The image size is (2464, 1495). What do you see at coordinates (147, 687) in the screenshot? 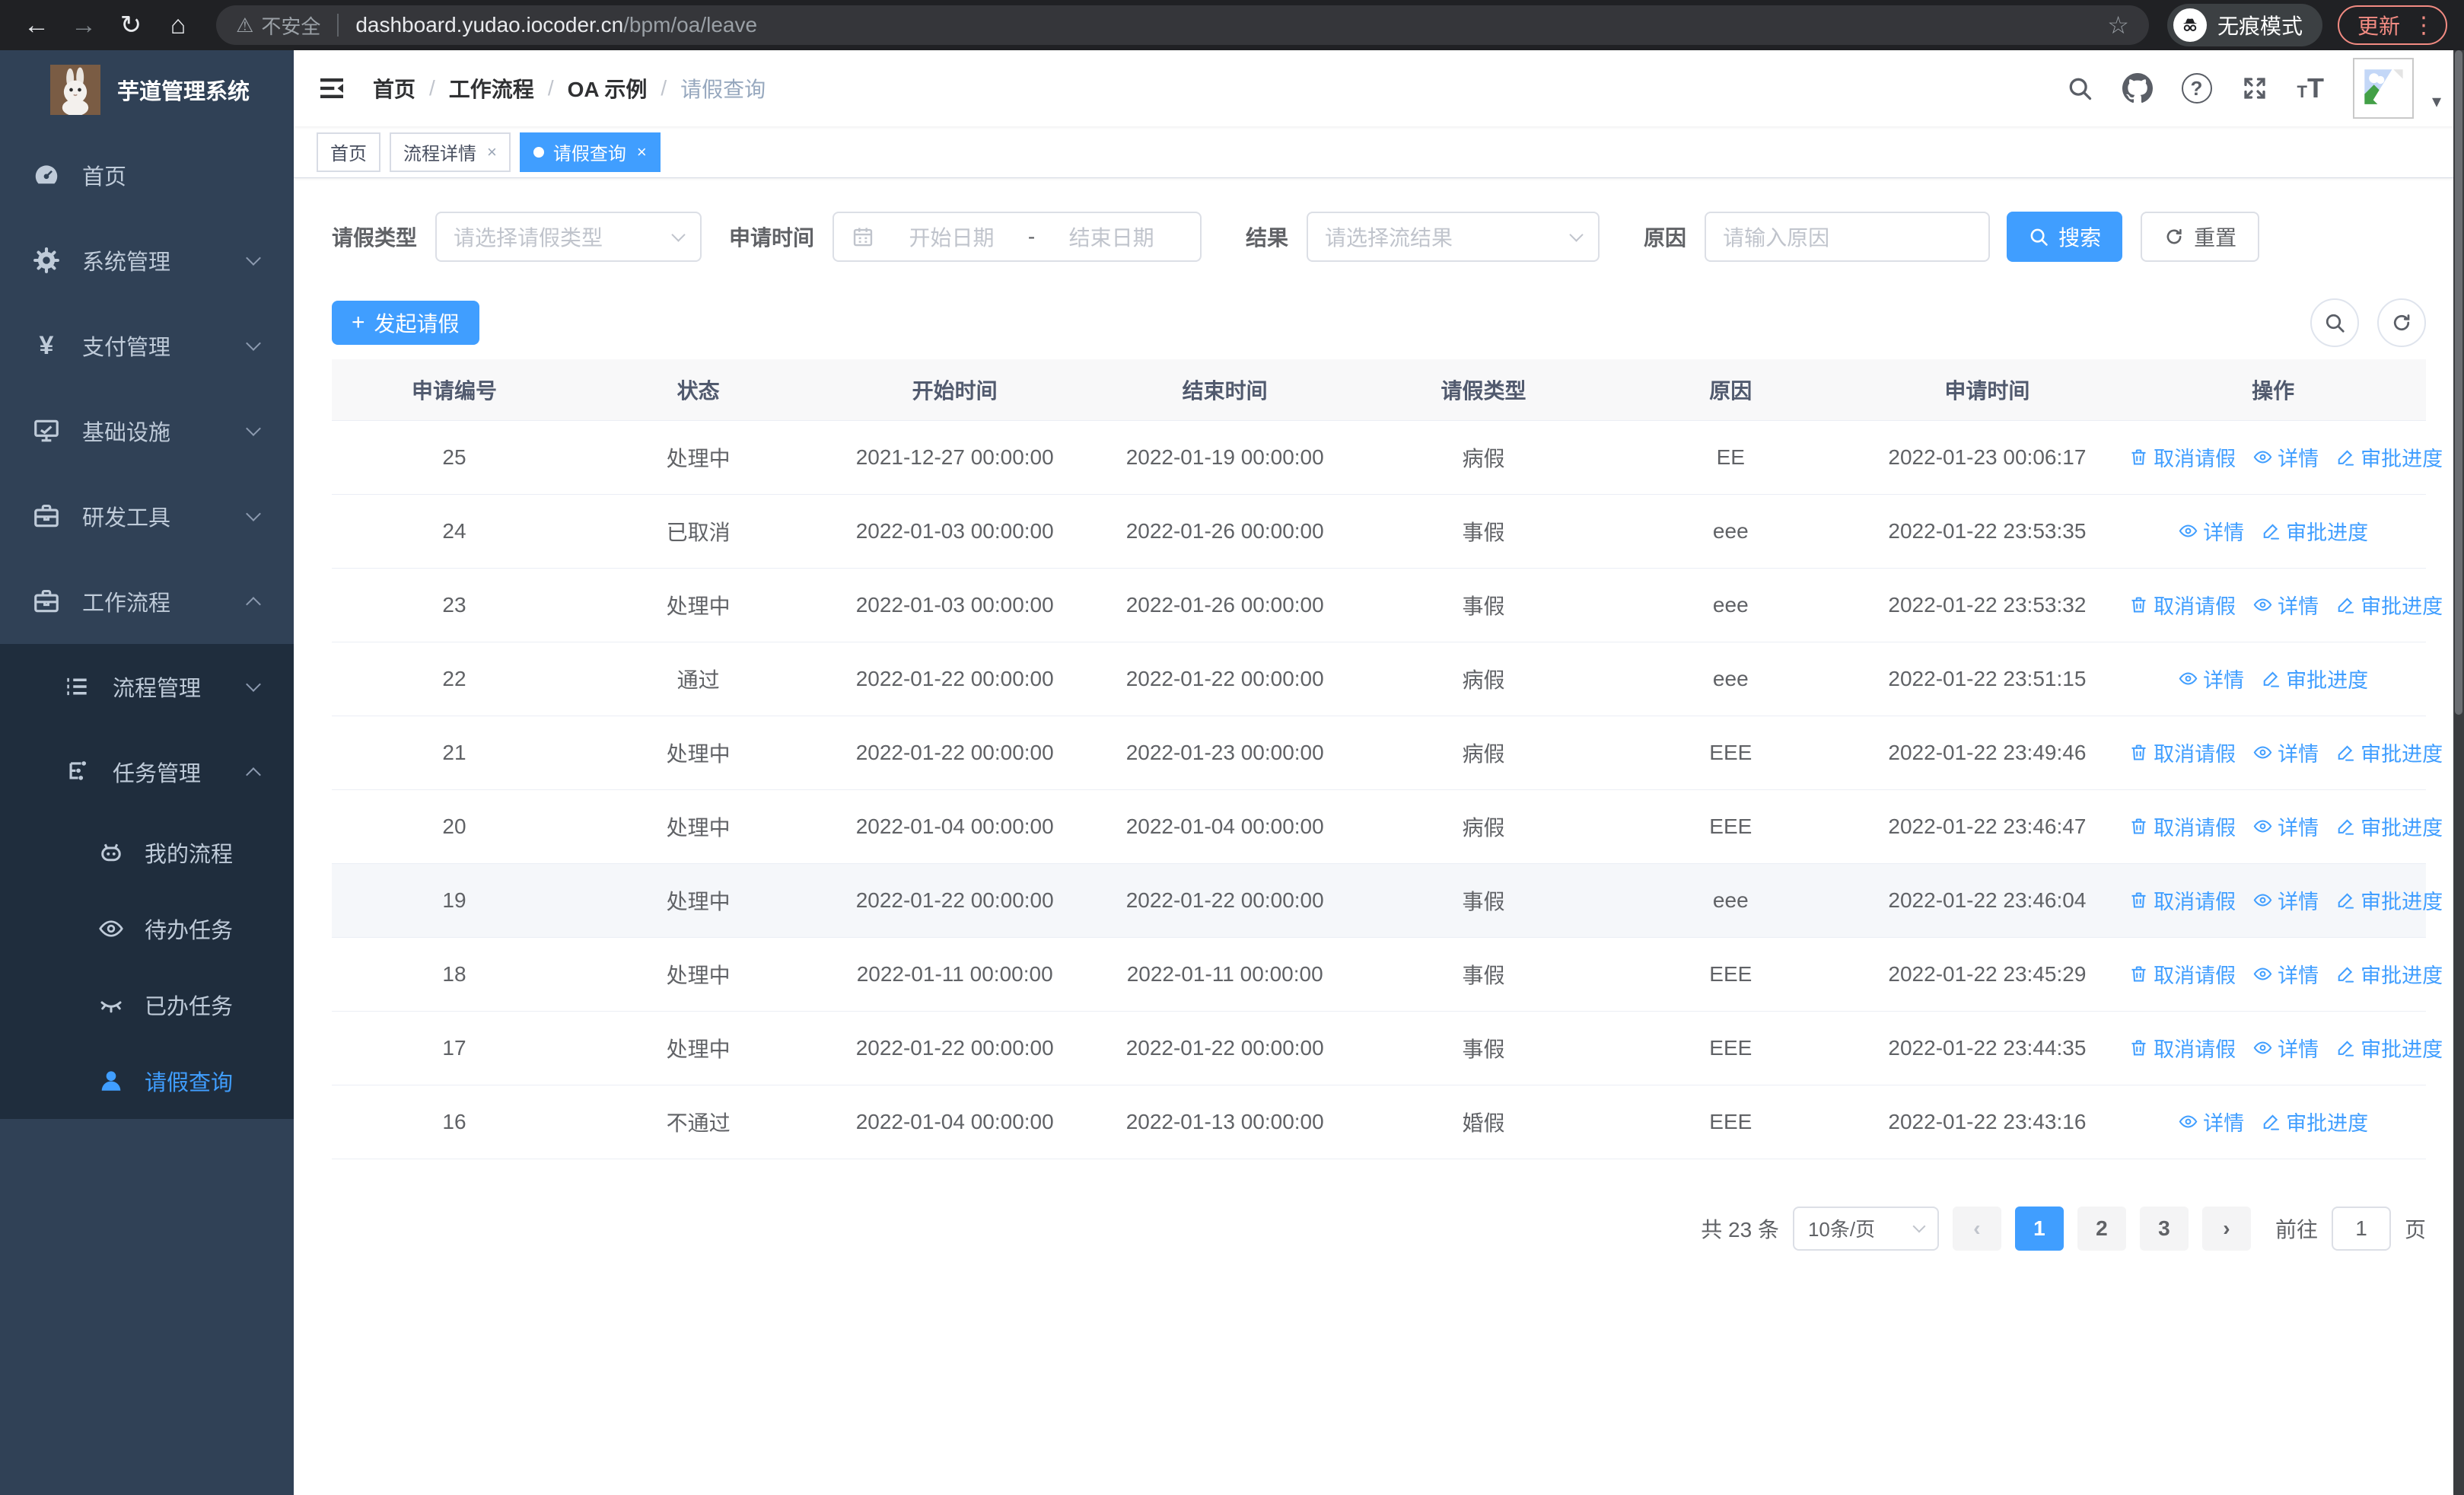
I see `sidebar-item-process-management: 流程管理` at bounding box center [147, 687].